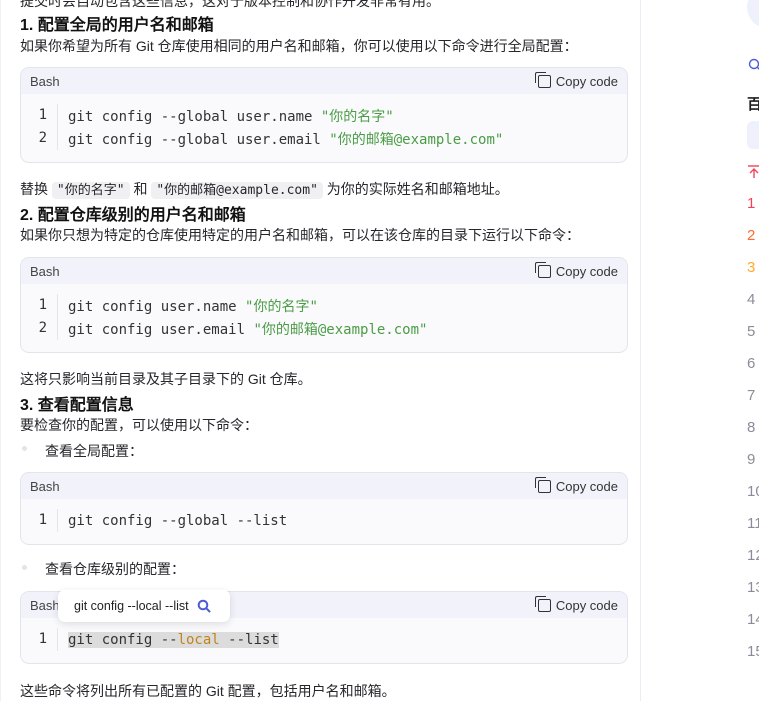 The image size is (759, 701). What do you see at coordinates (34, 189) in the screenshot?
I see `text: 替换` at bounding box center [34, 189].